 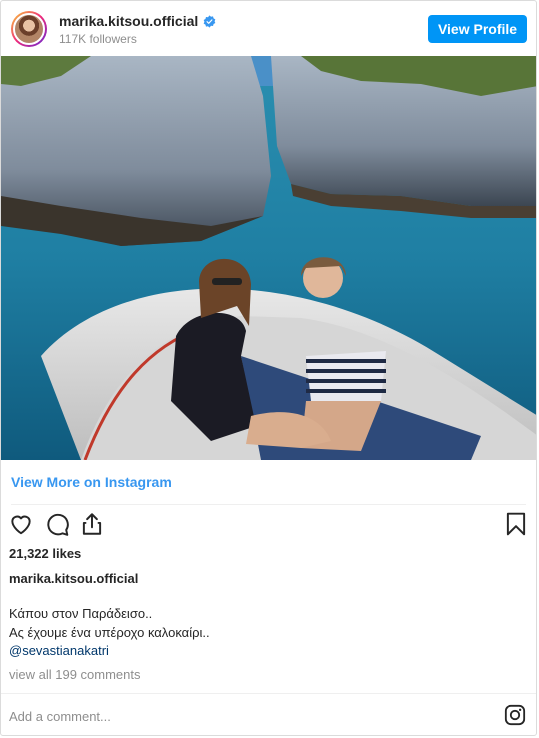 What do you see at coordinates (45, 553) in the screenshot?
I see `likes-count: 21,322 likes` at bounding box center [45, 553].